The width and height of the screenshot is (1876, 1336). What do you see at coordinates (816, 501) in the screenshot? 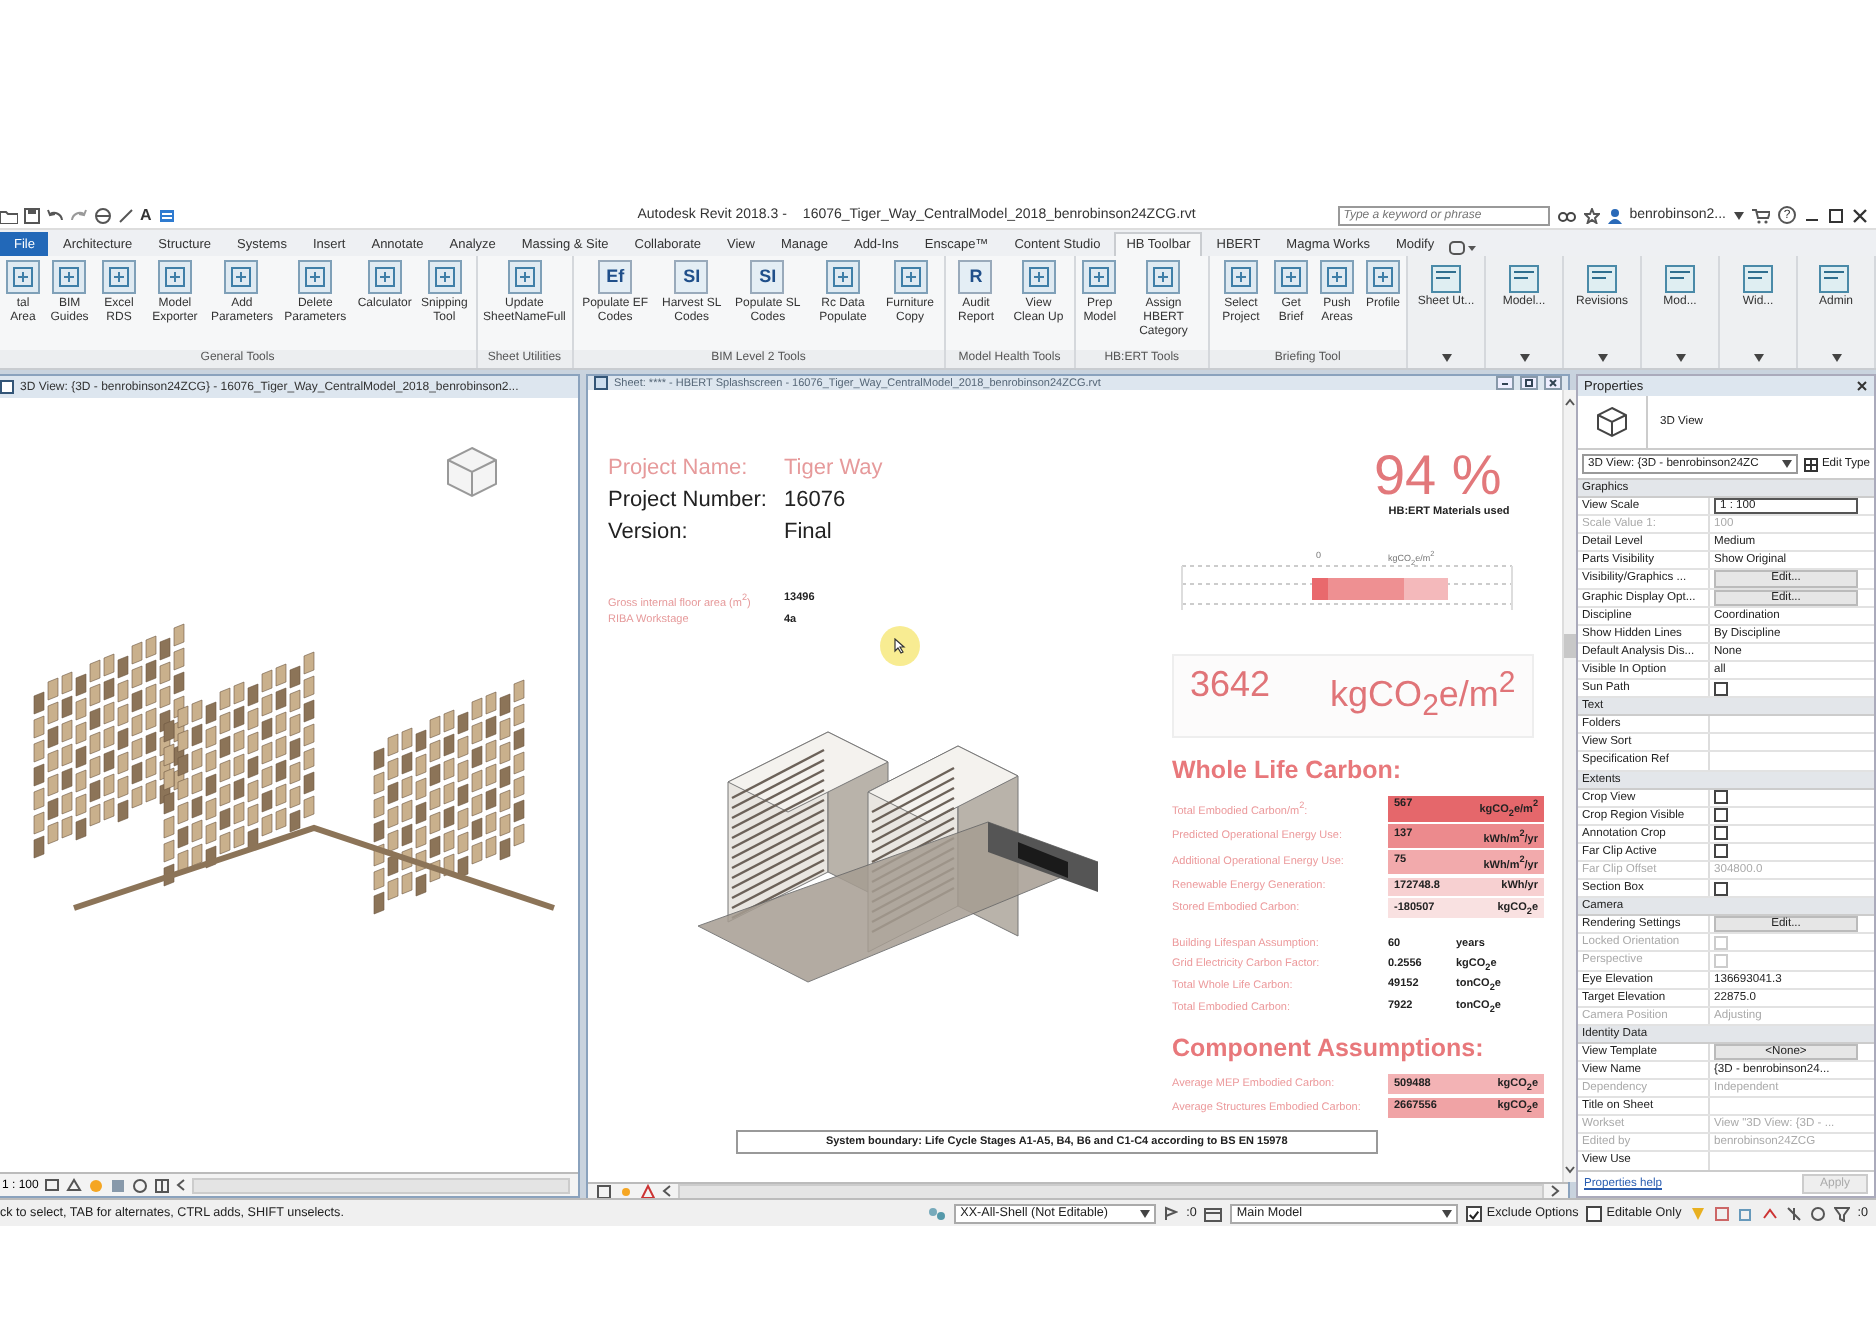
I see `field-value: 16076` at bounding box center [816, 501].